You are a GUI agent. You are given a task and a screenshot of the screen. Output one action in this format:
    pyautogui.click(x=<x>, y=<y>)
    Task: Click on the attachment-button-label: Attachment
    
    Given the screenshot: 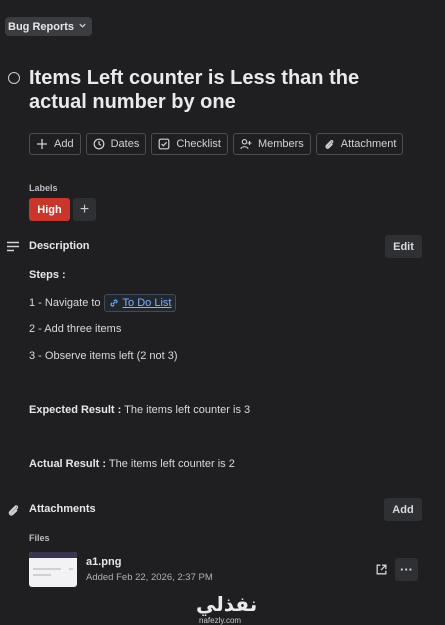 What is the action you would take?
    pyautogui.click(x=368, y=144)
    